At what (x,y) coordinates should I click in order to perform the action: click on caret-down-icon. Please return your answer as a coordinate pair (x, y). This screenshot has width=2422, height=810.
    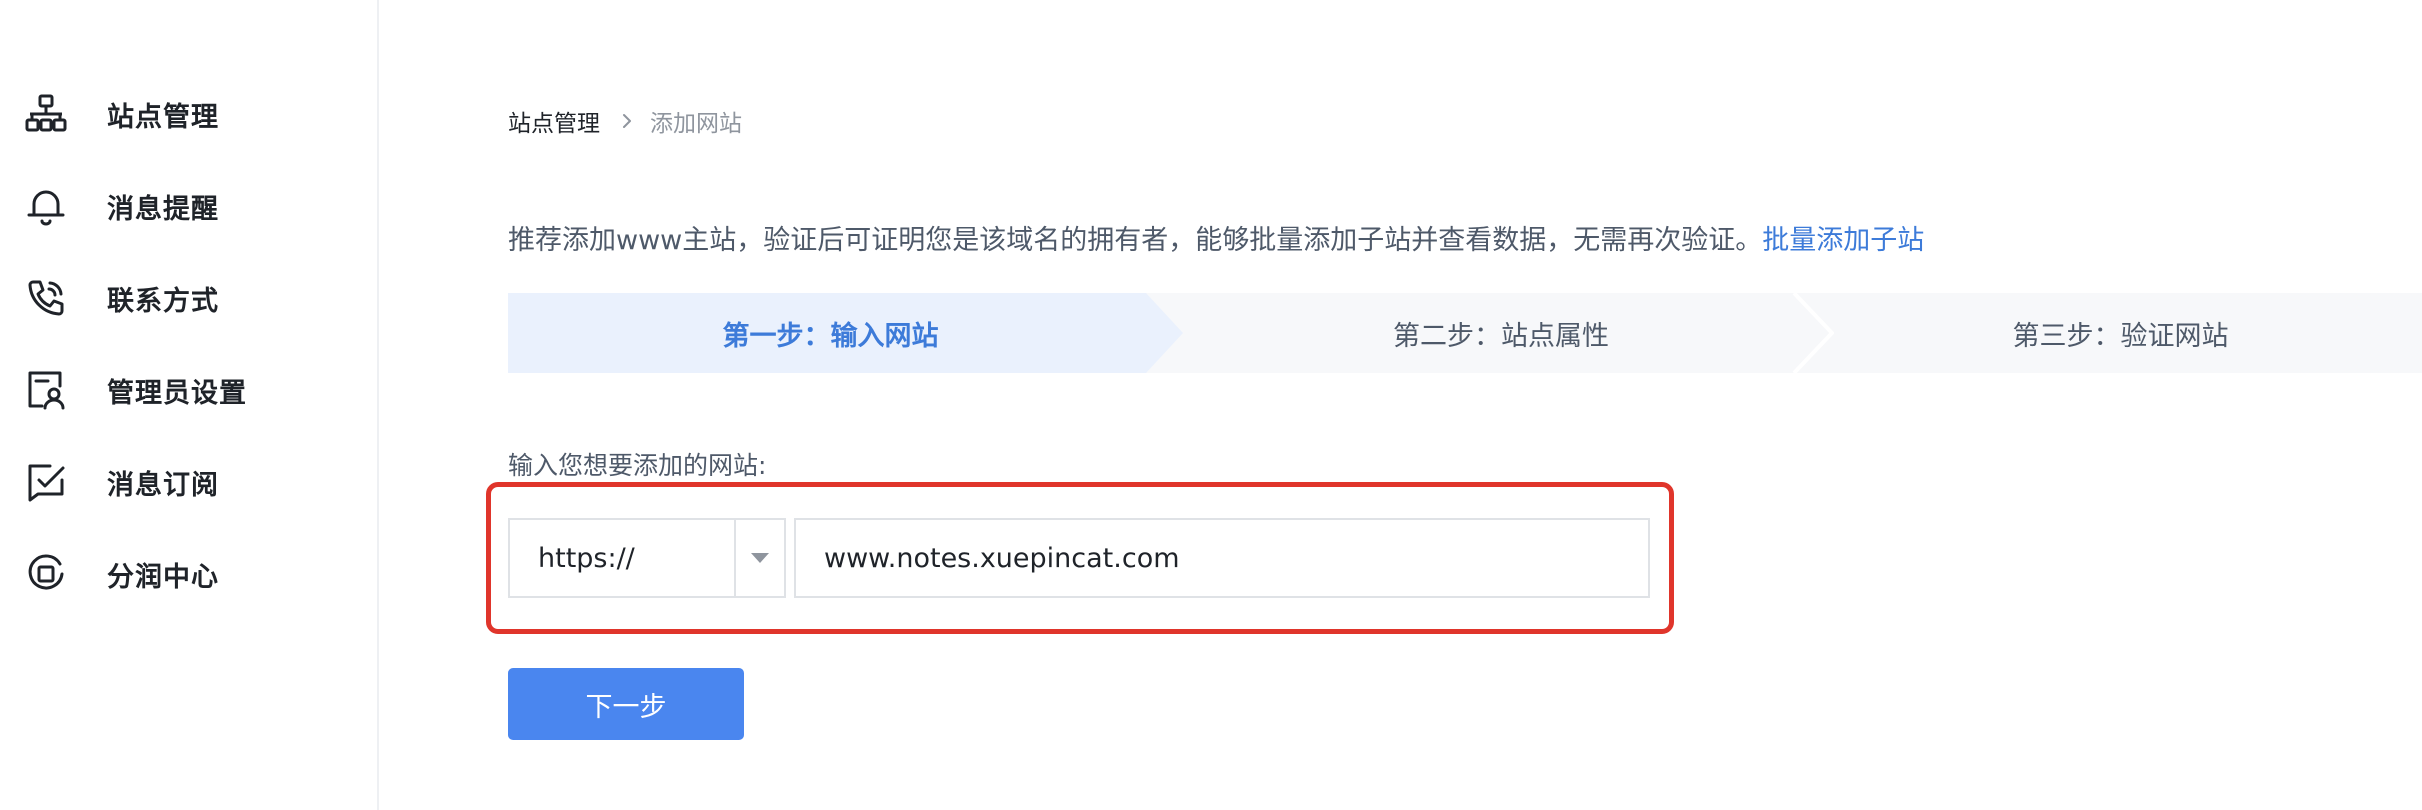
    Looking at the image, I should click on (759, 558).